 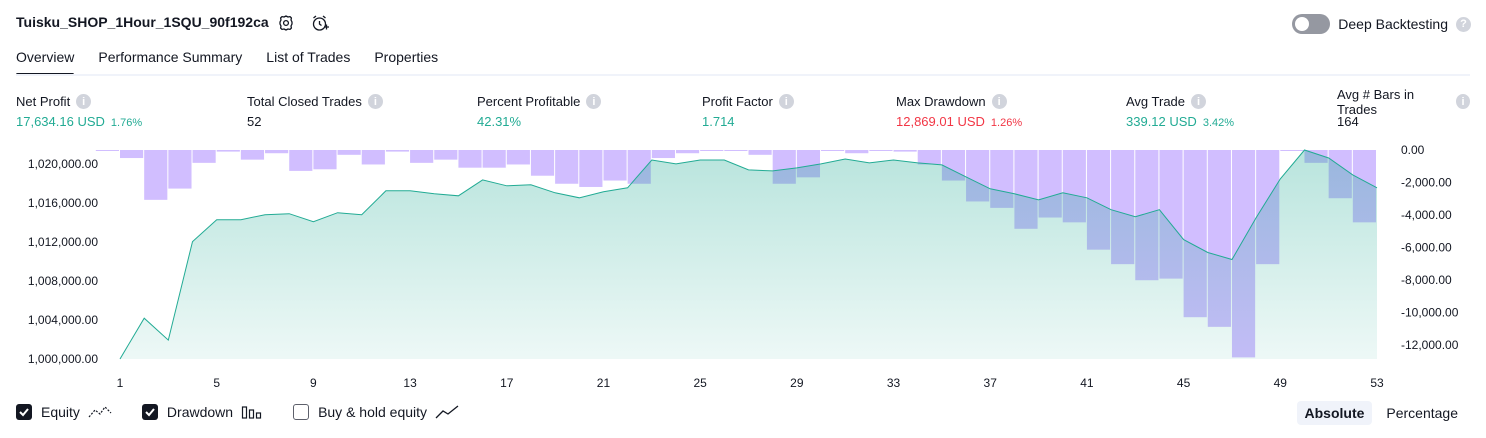 What do you see at coordinates (941, 101) in the screenshot?
I see `metric-label: Max Drawdown` at bounding box center [941, 101].